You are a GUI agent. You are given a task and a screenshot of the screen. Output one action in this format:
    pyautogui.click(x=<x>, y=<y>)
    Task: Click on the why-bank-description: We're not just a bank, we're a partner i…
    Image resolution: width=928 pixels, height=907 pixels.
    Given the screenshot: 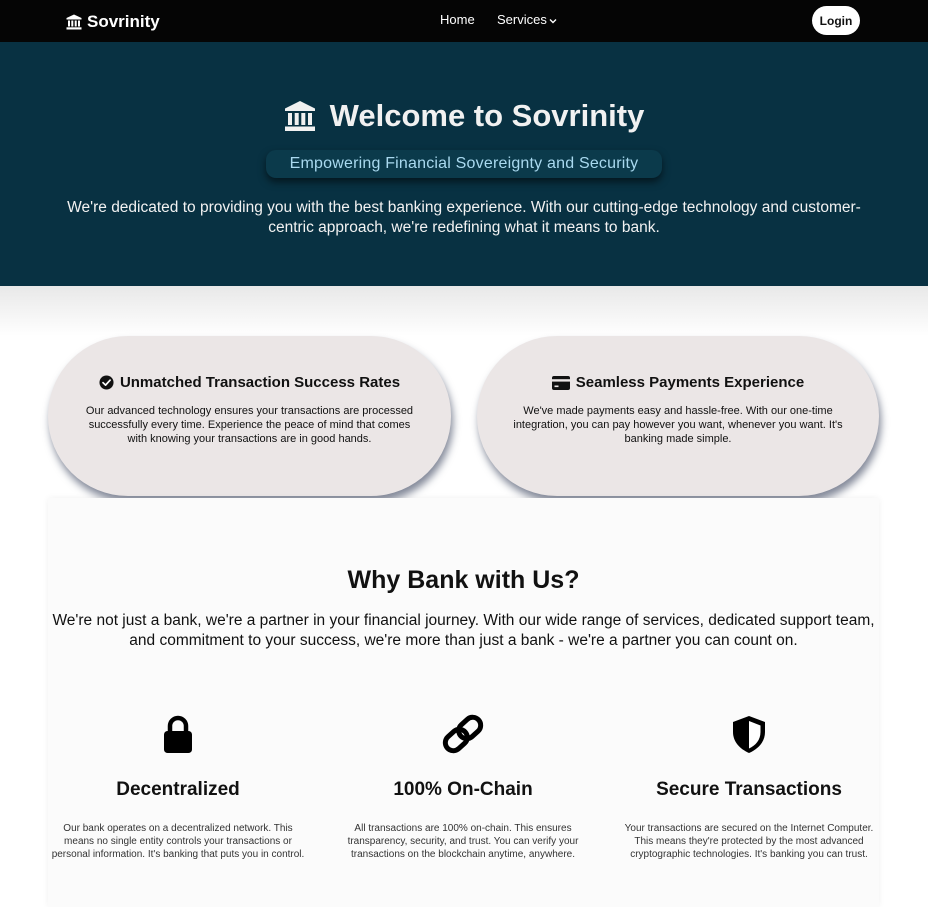 What is the action you would take?
    pyautogui.click(x=463, y=630)
    